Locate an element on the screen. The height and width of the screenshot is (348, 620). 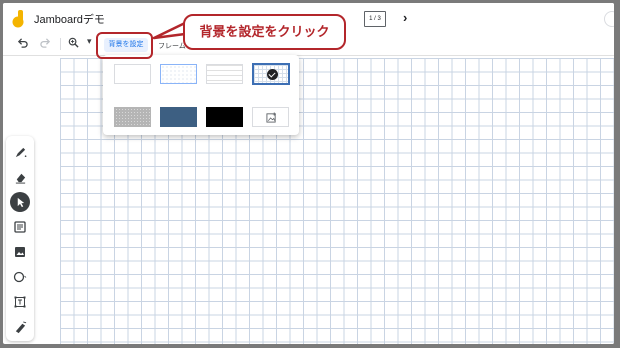
jamboard-logo-icon is located at coordinates (18, 19).